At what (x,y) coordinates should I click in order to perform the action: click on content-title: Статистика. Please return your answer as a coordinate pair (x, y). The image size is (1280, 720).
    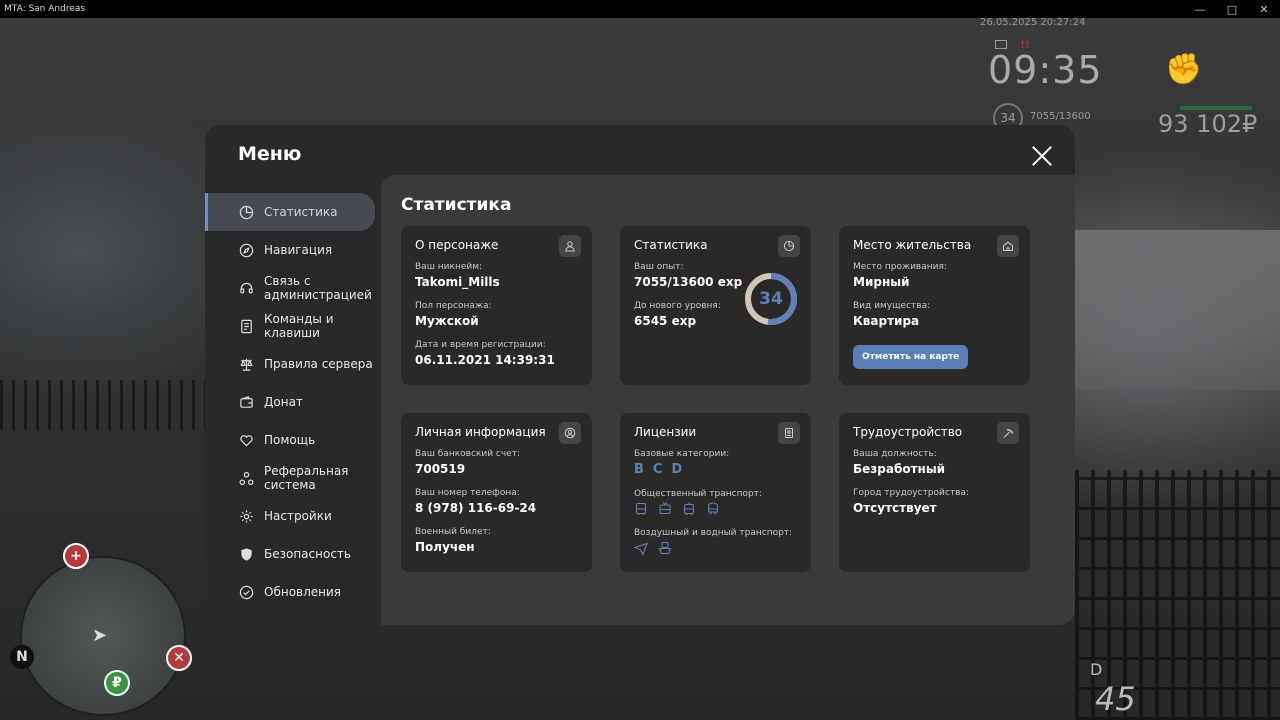
    Looking at the image, I should click on (456, 205).